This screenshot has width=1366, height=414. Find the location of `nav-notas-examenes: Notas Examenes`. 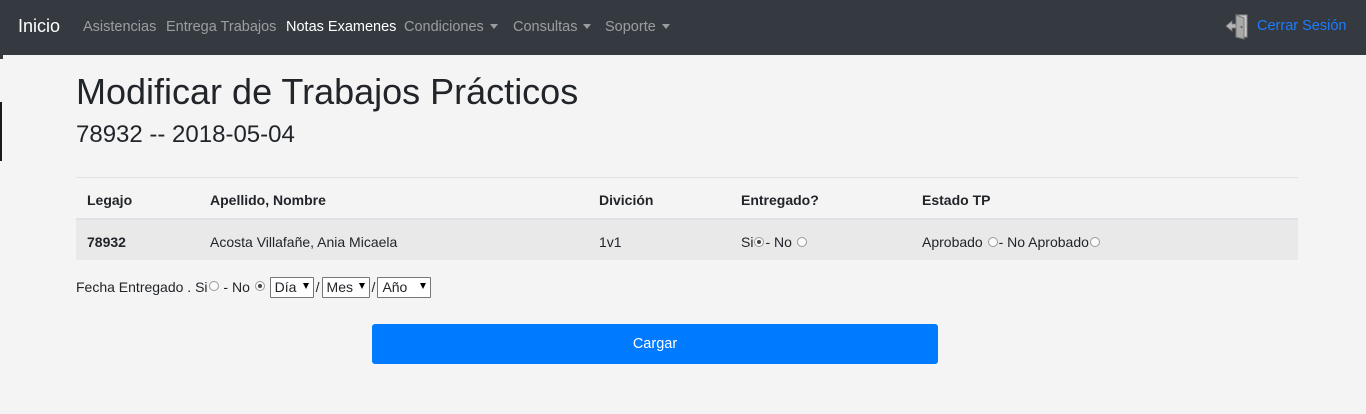

nav-notas-examenes: Notas Examenes is located at coordinates (341, 27).